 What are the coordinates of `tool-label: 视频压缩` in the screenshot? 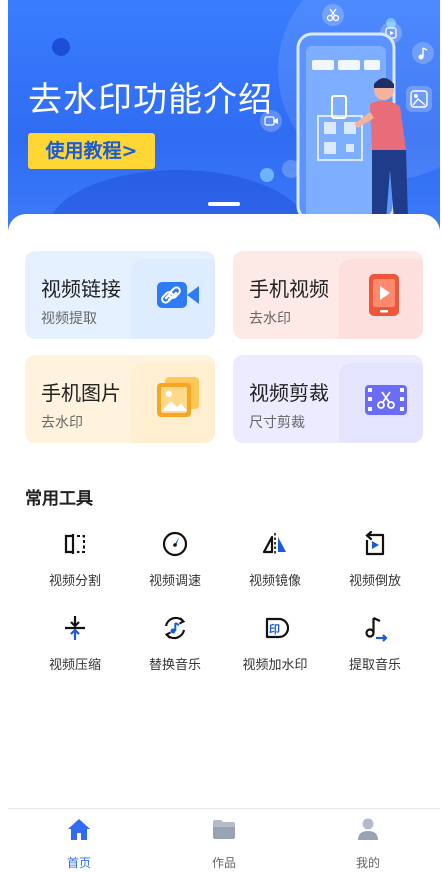 It's located at (74, 665).